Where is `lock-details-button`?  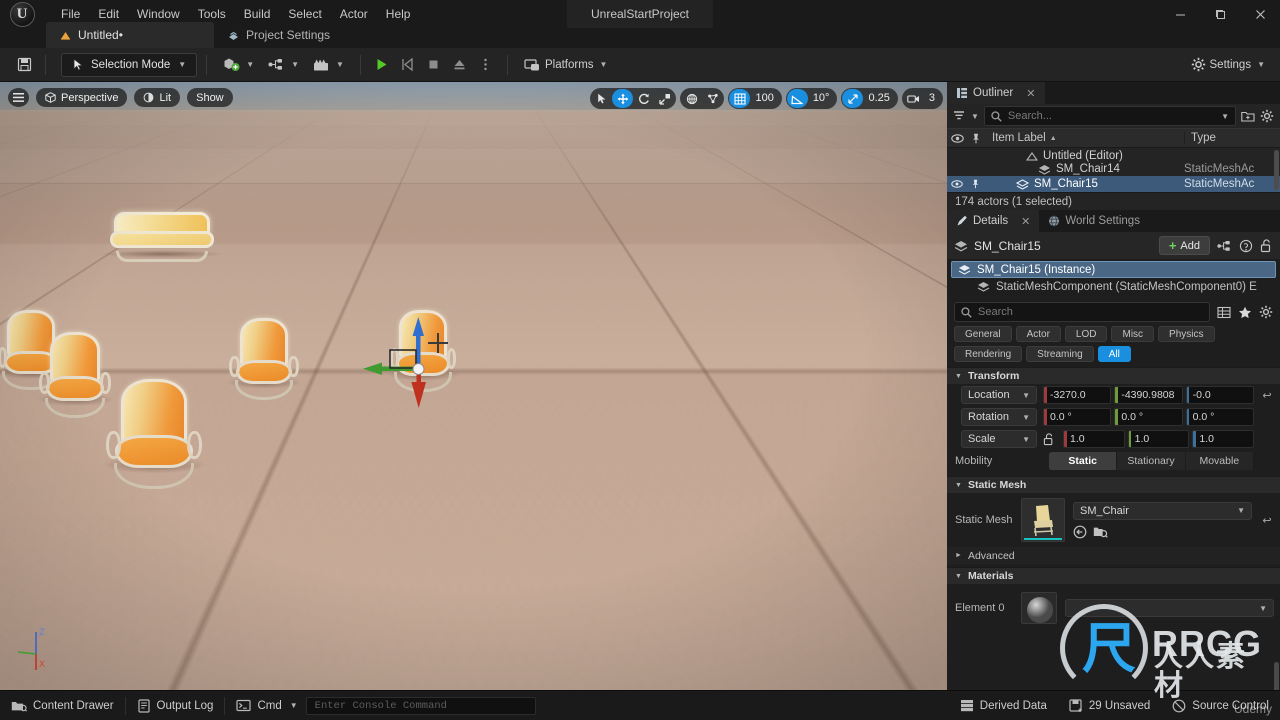
lock-details-button is located at coordinates (1266, 245).